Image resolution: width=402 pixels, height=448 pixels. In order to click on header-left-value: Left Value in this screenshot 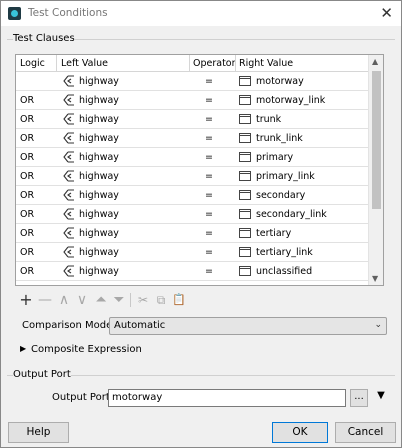, I will do `click(84, 63)`.